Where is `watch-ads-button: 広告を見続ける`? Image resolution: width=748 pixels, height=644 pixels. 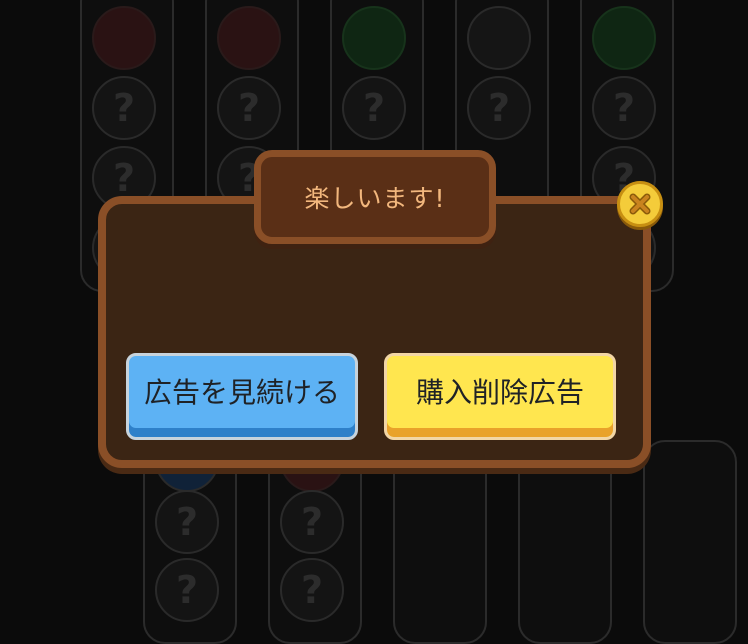 watch-ads-button: 広告を見続ける is located at coordinates (242, 396).